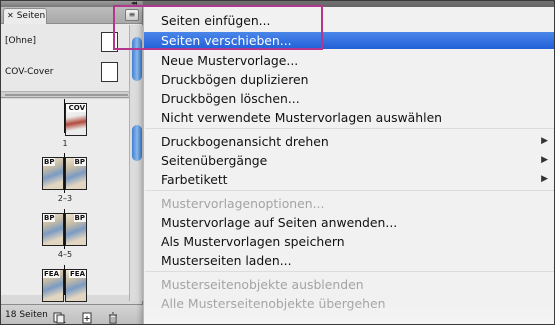  What do you see at coordinates (349, 241) in the screenshot?
I see `menu-item-save-as-master: Als Mustervorlagen speichern` at bounding box center [349, 241].